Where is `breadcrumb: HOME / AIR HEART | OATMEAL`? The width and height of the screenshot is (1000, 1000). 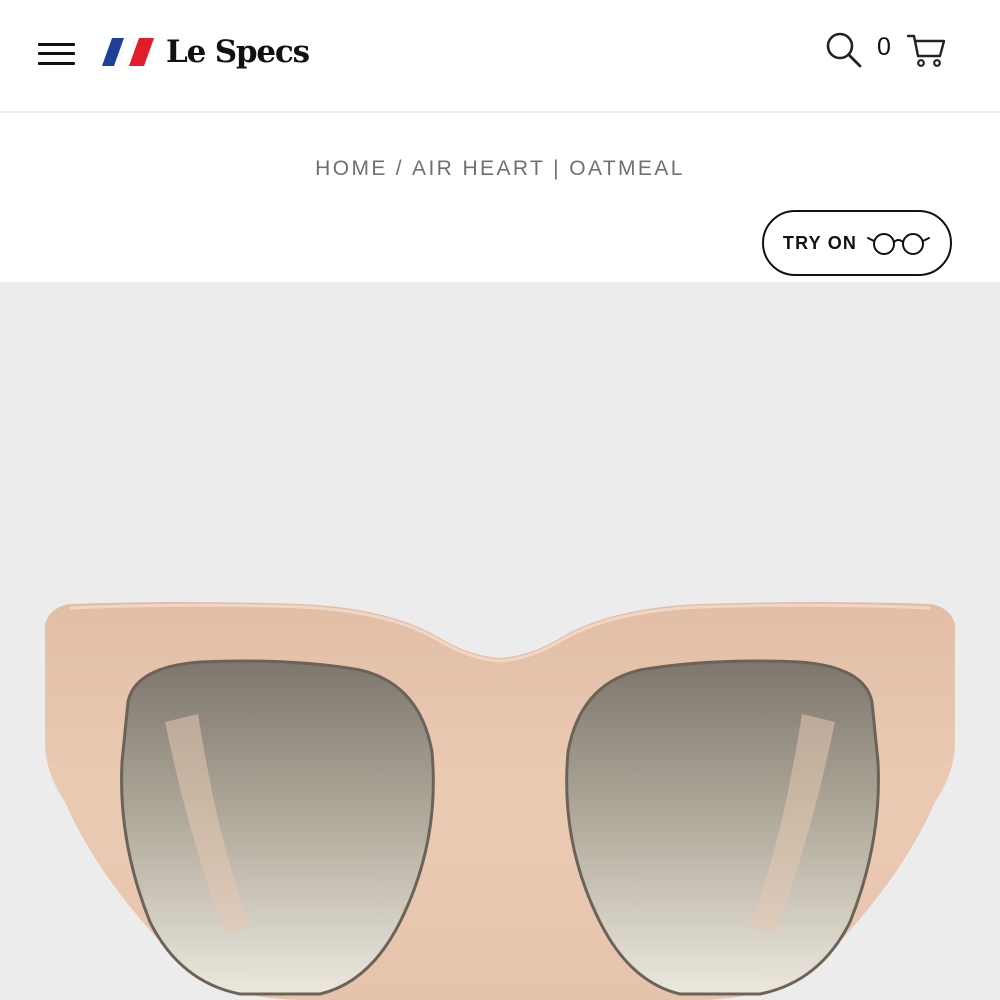
breadcrumb: HOME / AIR HEART | OATMEAL is located at coordinates (500, 169).